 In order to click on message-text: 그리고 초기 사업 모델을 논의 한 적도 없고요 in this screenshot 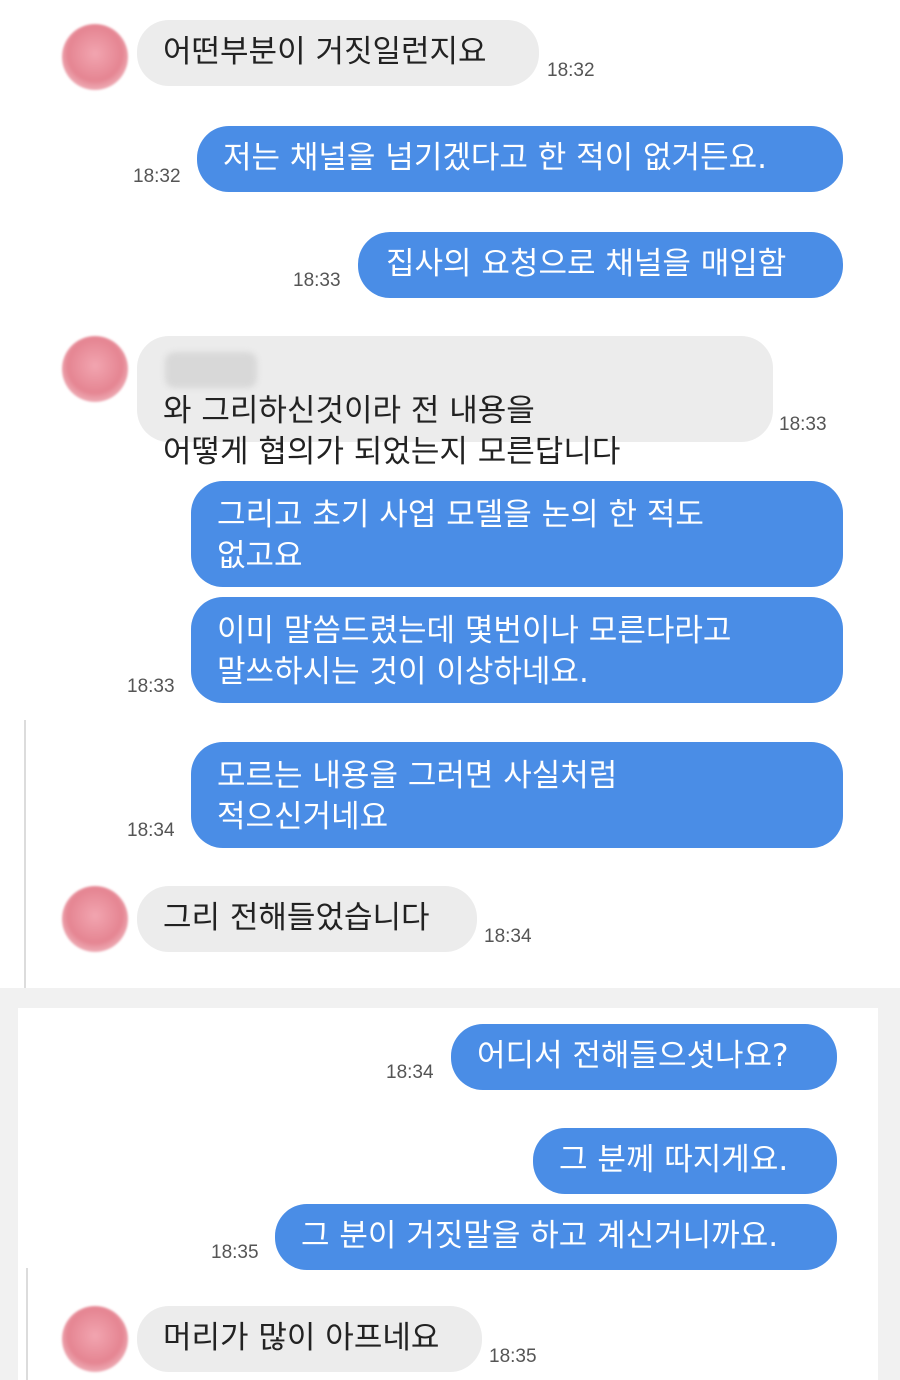, I will do `click(460, 535)`.